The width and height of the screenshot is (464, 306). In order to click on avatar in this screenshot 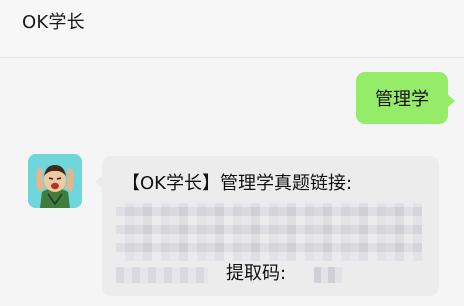, I will do `click(55, 181)`.